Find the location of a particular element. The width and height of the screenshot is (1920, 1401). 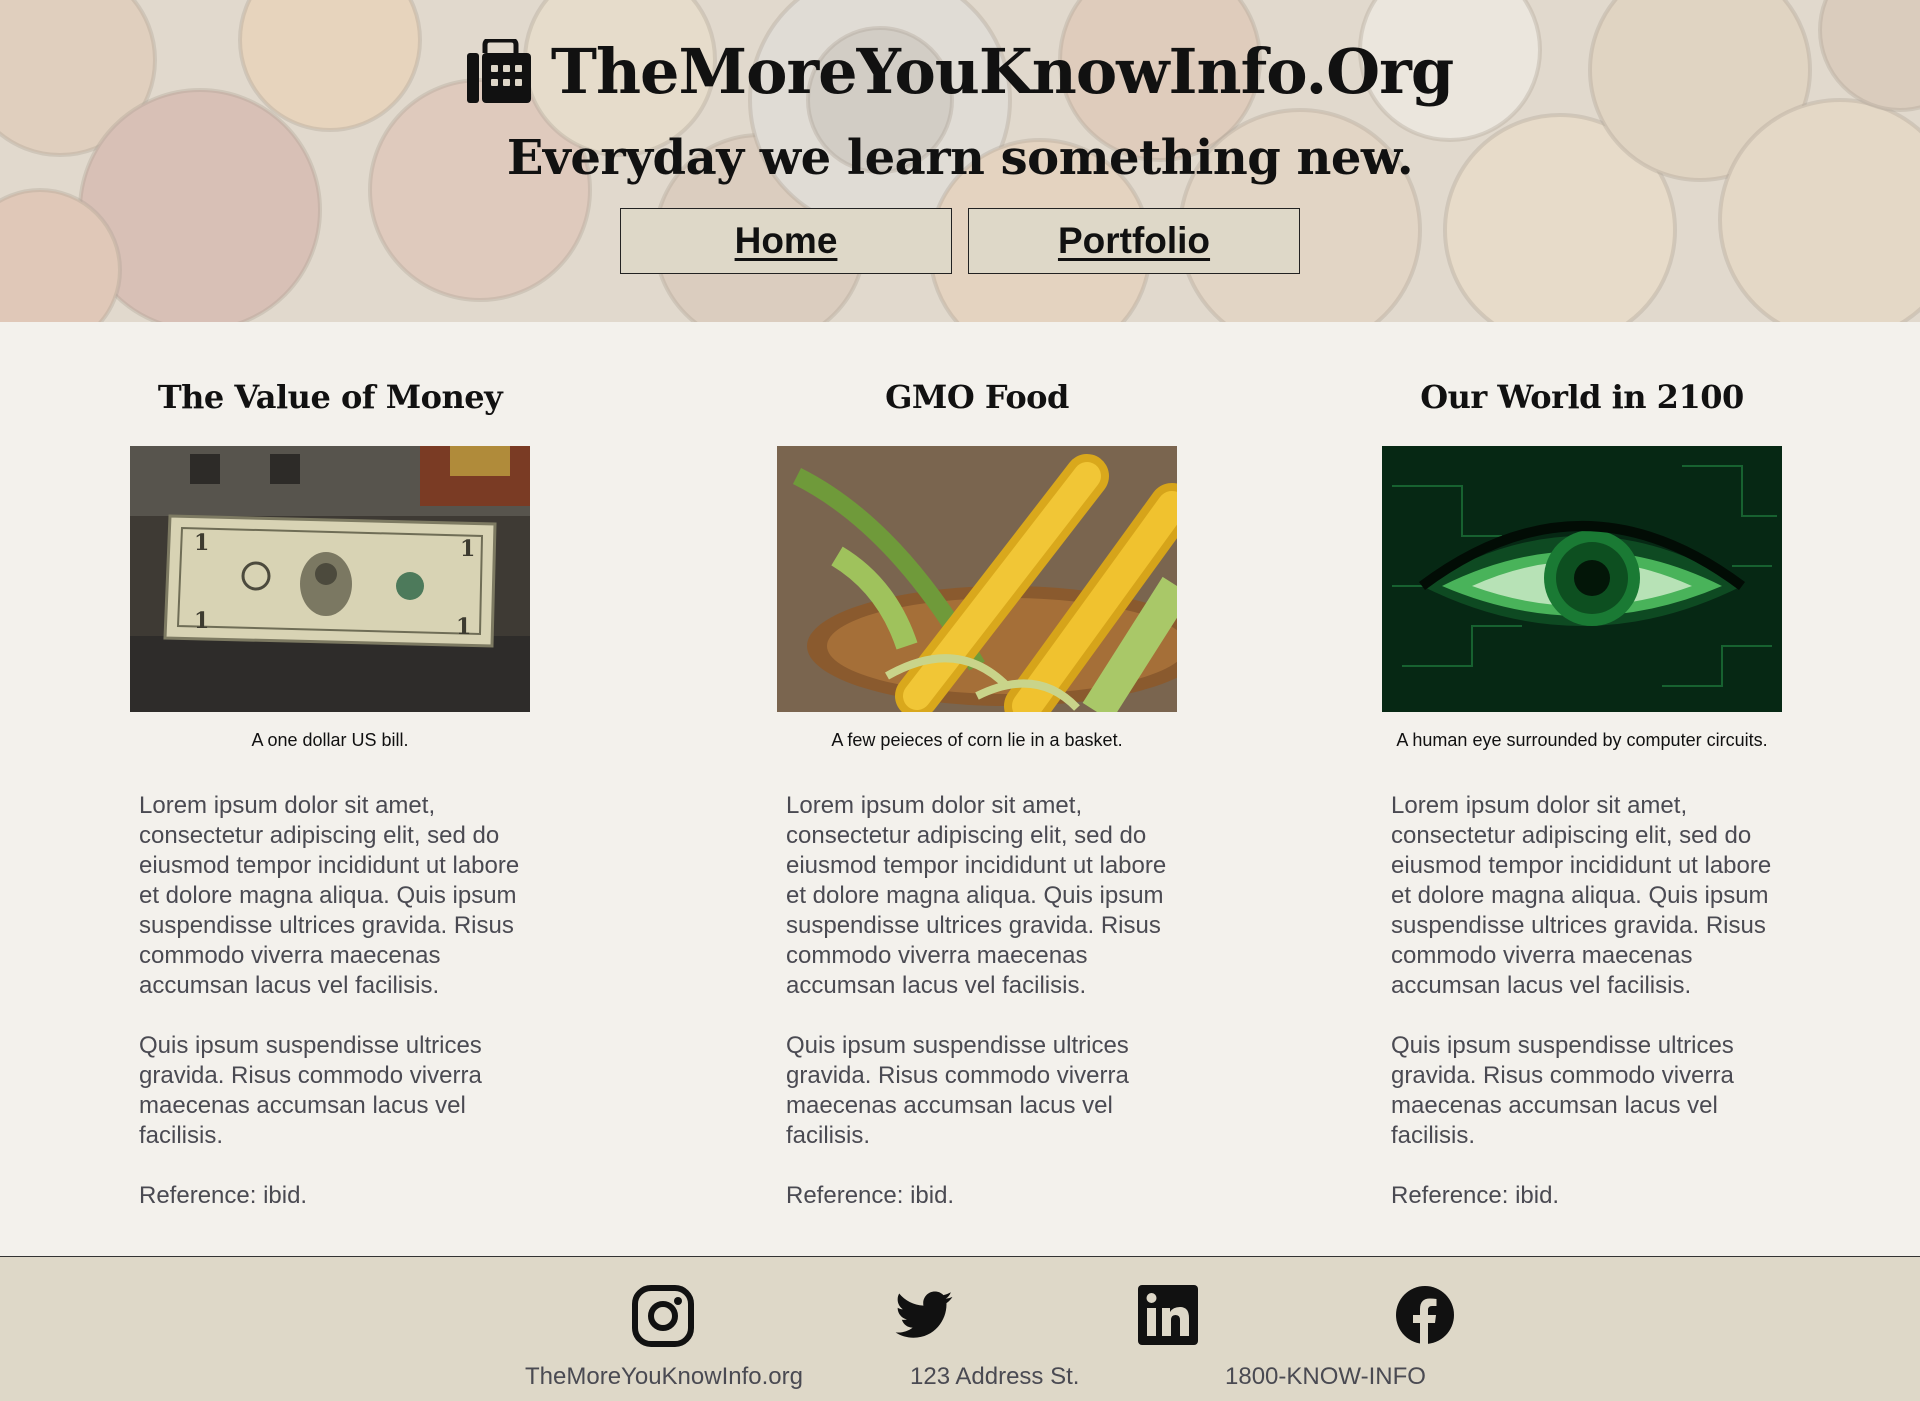

linkedin-icon is located at coordinates (1168, 1315).